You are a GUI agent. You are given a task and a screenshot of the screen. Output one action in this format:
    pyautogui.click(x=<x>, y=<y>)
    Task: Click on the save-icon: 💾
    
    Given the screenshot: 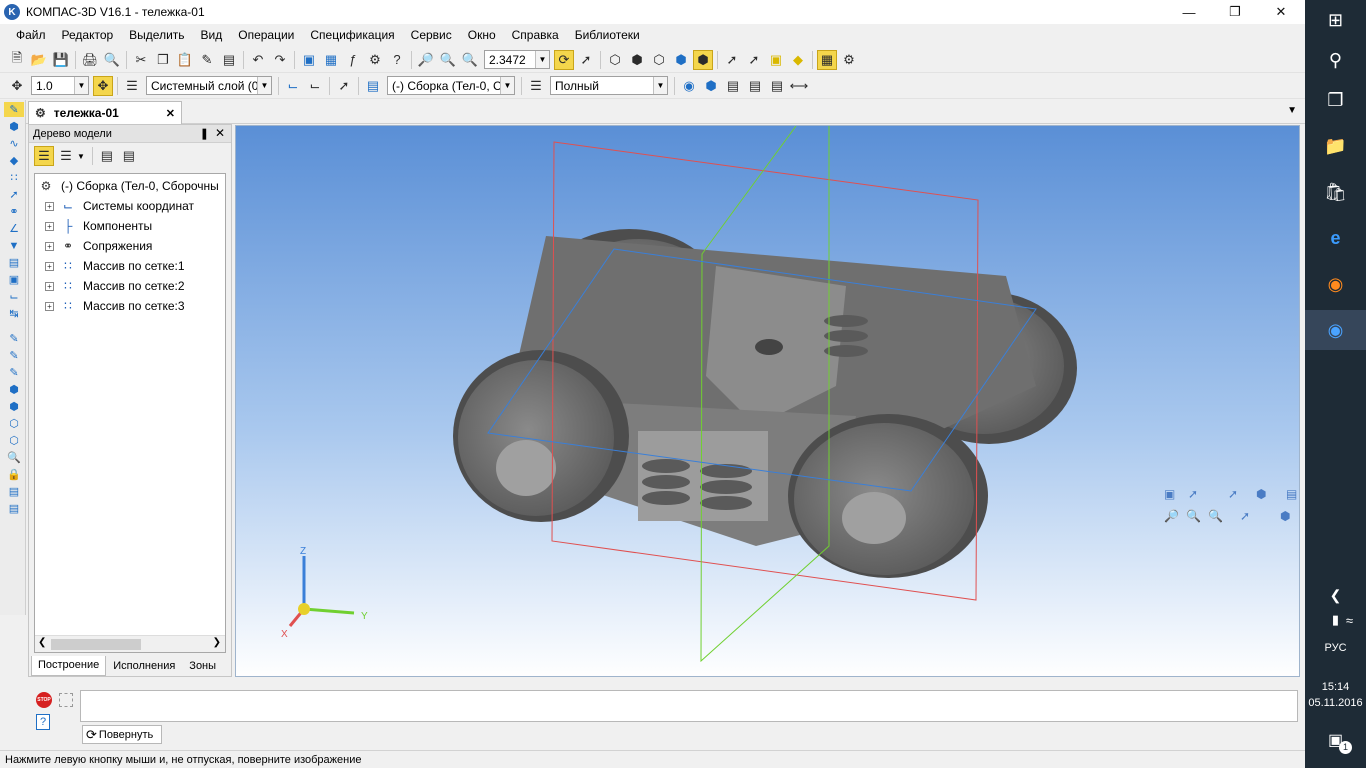 What is the action you would take?
    pyautogui.click(x=61, y=60)
    